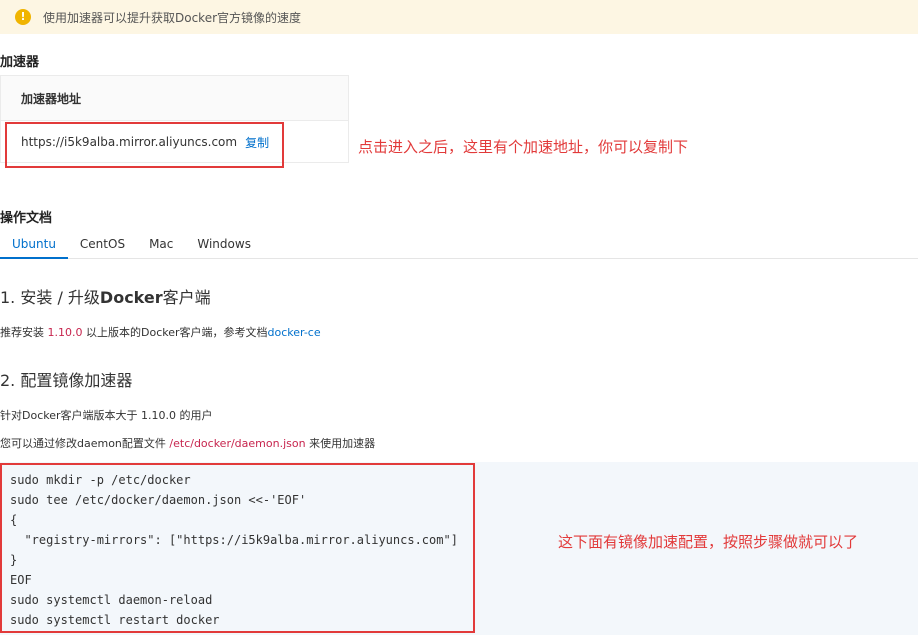 This screenshot has height=635, width=918. What do you see at coordinates (65, 332) in the screenshot?
I see `version-number: 1.10.0` at bounding box center [65, 332].